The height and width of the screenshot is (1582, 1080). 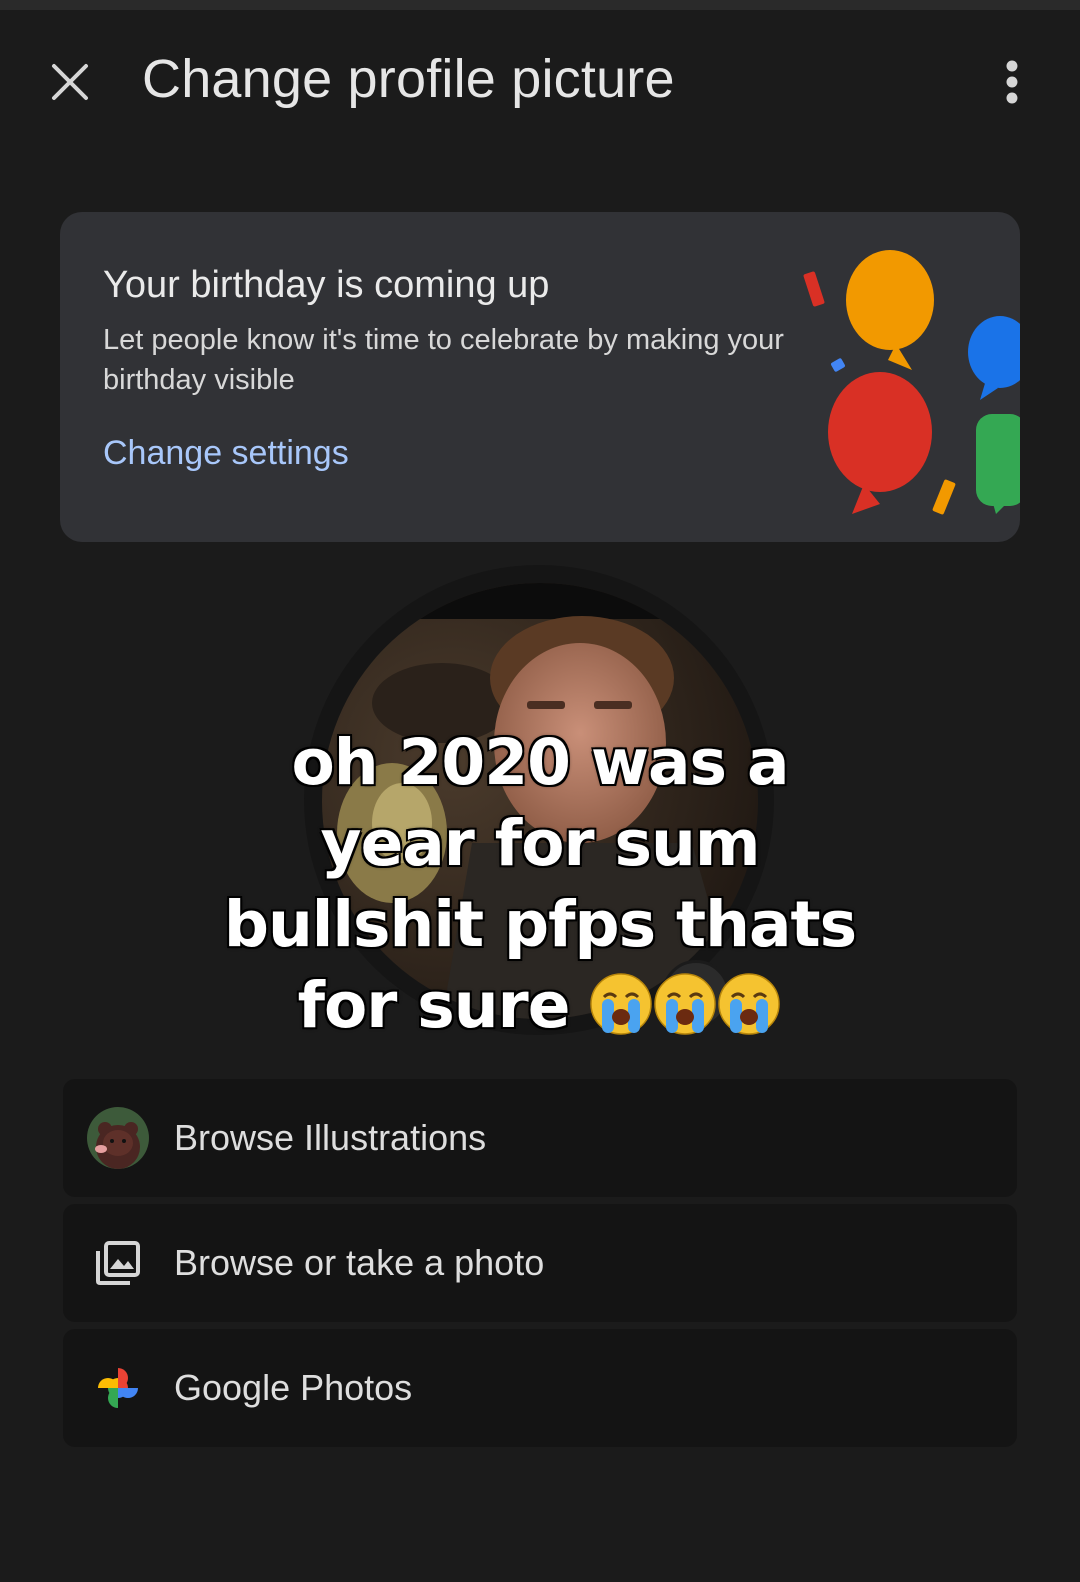 What do you see at coordinates (911, 382) in the screenshot?
I see `balloons-illustration` at bounding box center [911, 382].